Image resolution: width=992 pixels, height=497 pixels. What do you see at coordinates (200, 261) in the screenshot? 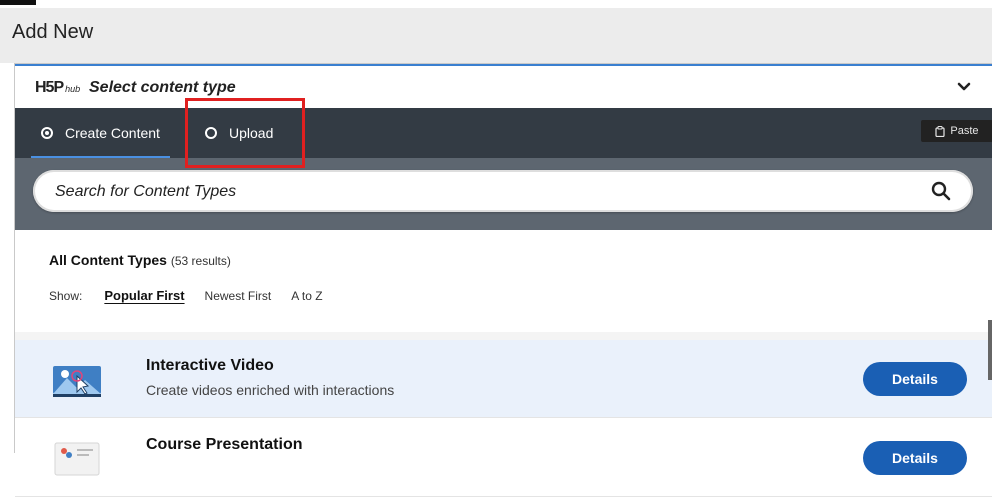
I see `results-count: (53 results)` at bounding box center [200, 261].